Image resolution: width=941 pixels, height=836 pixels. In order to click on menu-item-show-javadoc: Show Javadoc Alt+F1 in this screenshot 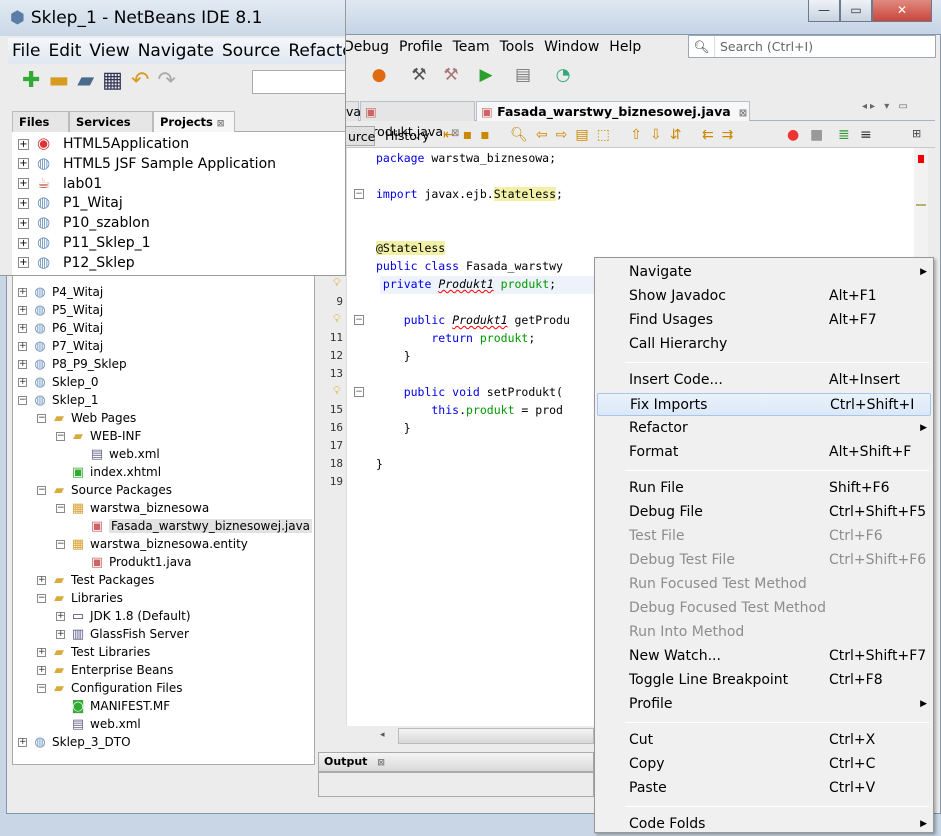, I will do `click(764, 296)`.